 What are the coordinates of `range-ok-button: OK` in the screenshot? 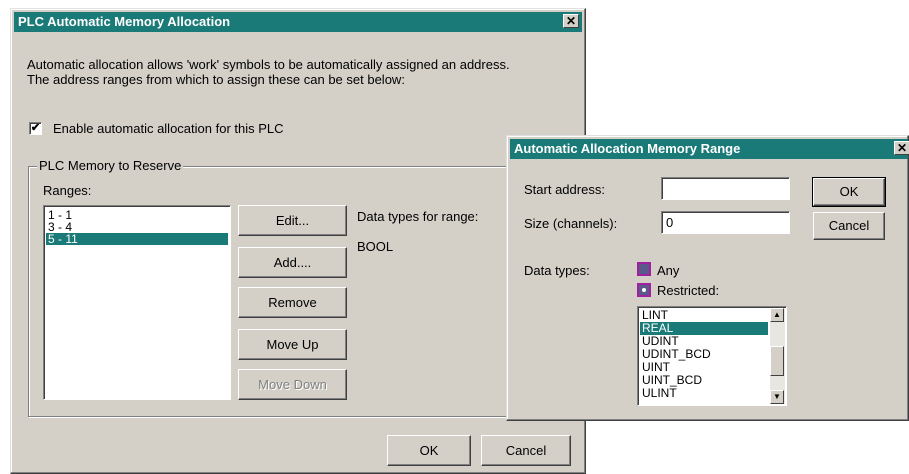 It's located at (849, 192).